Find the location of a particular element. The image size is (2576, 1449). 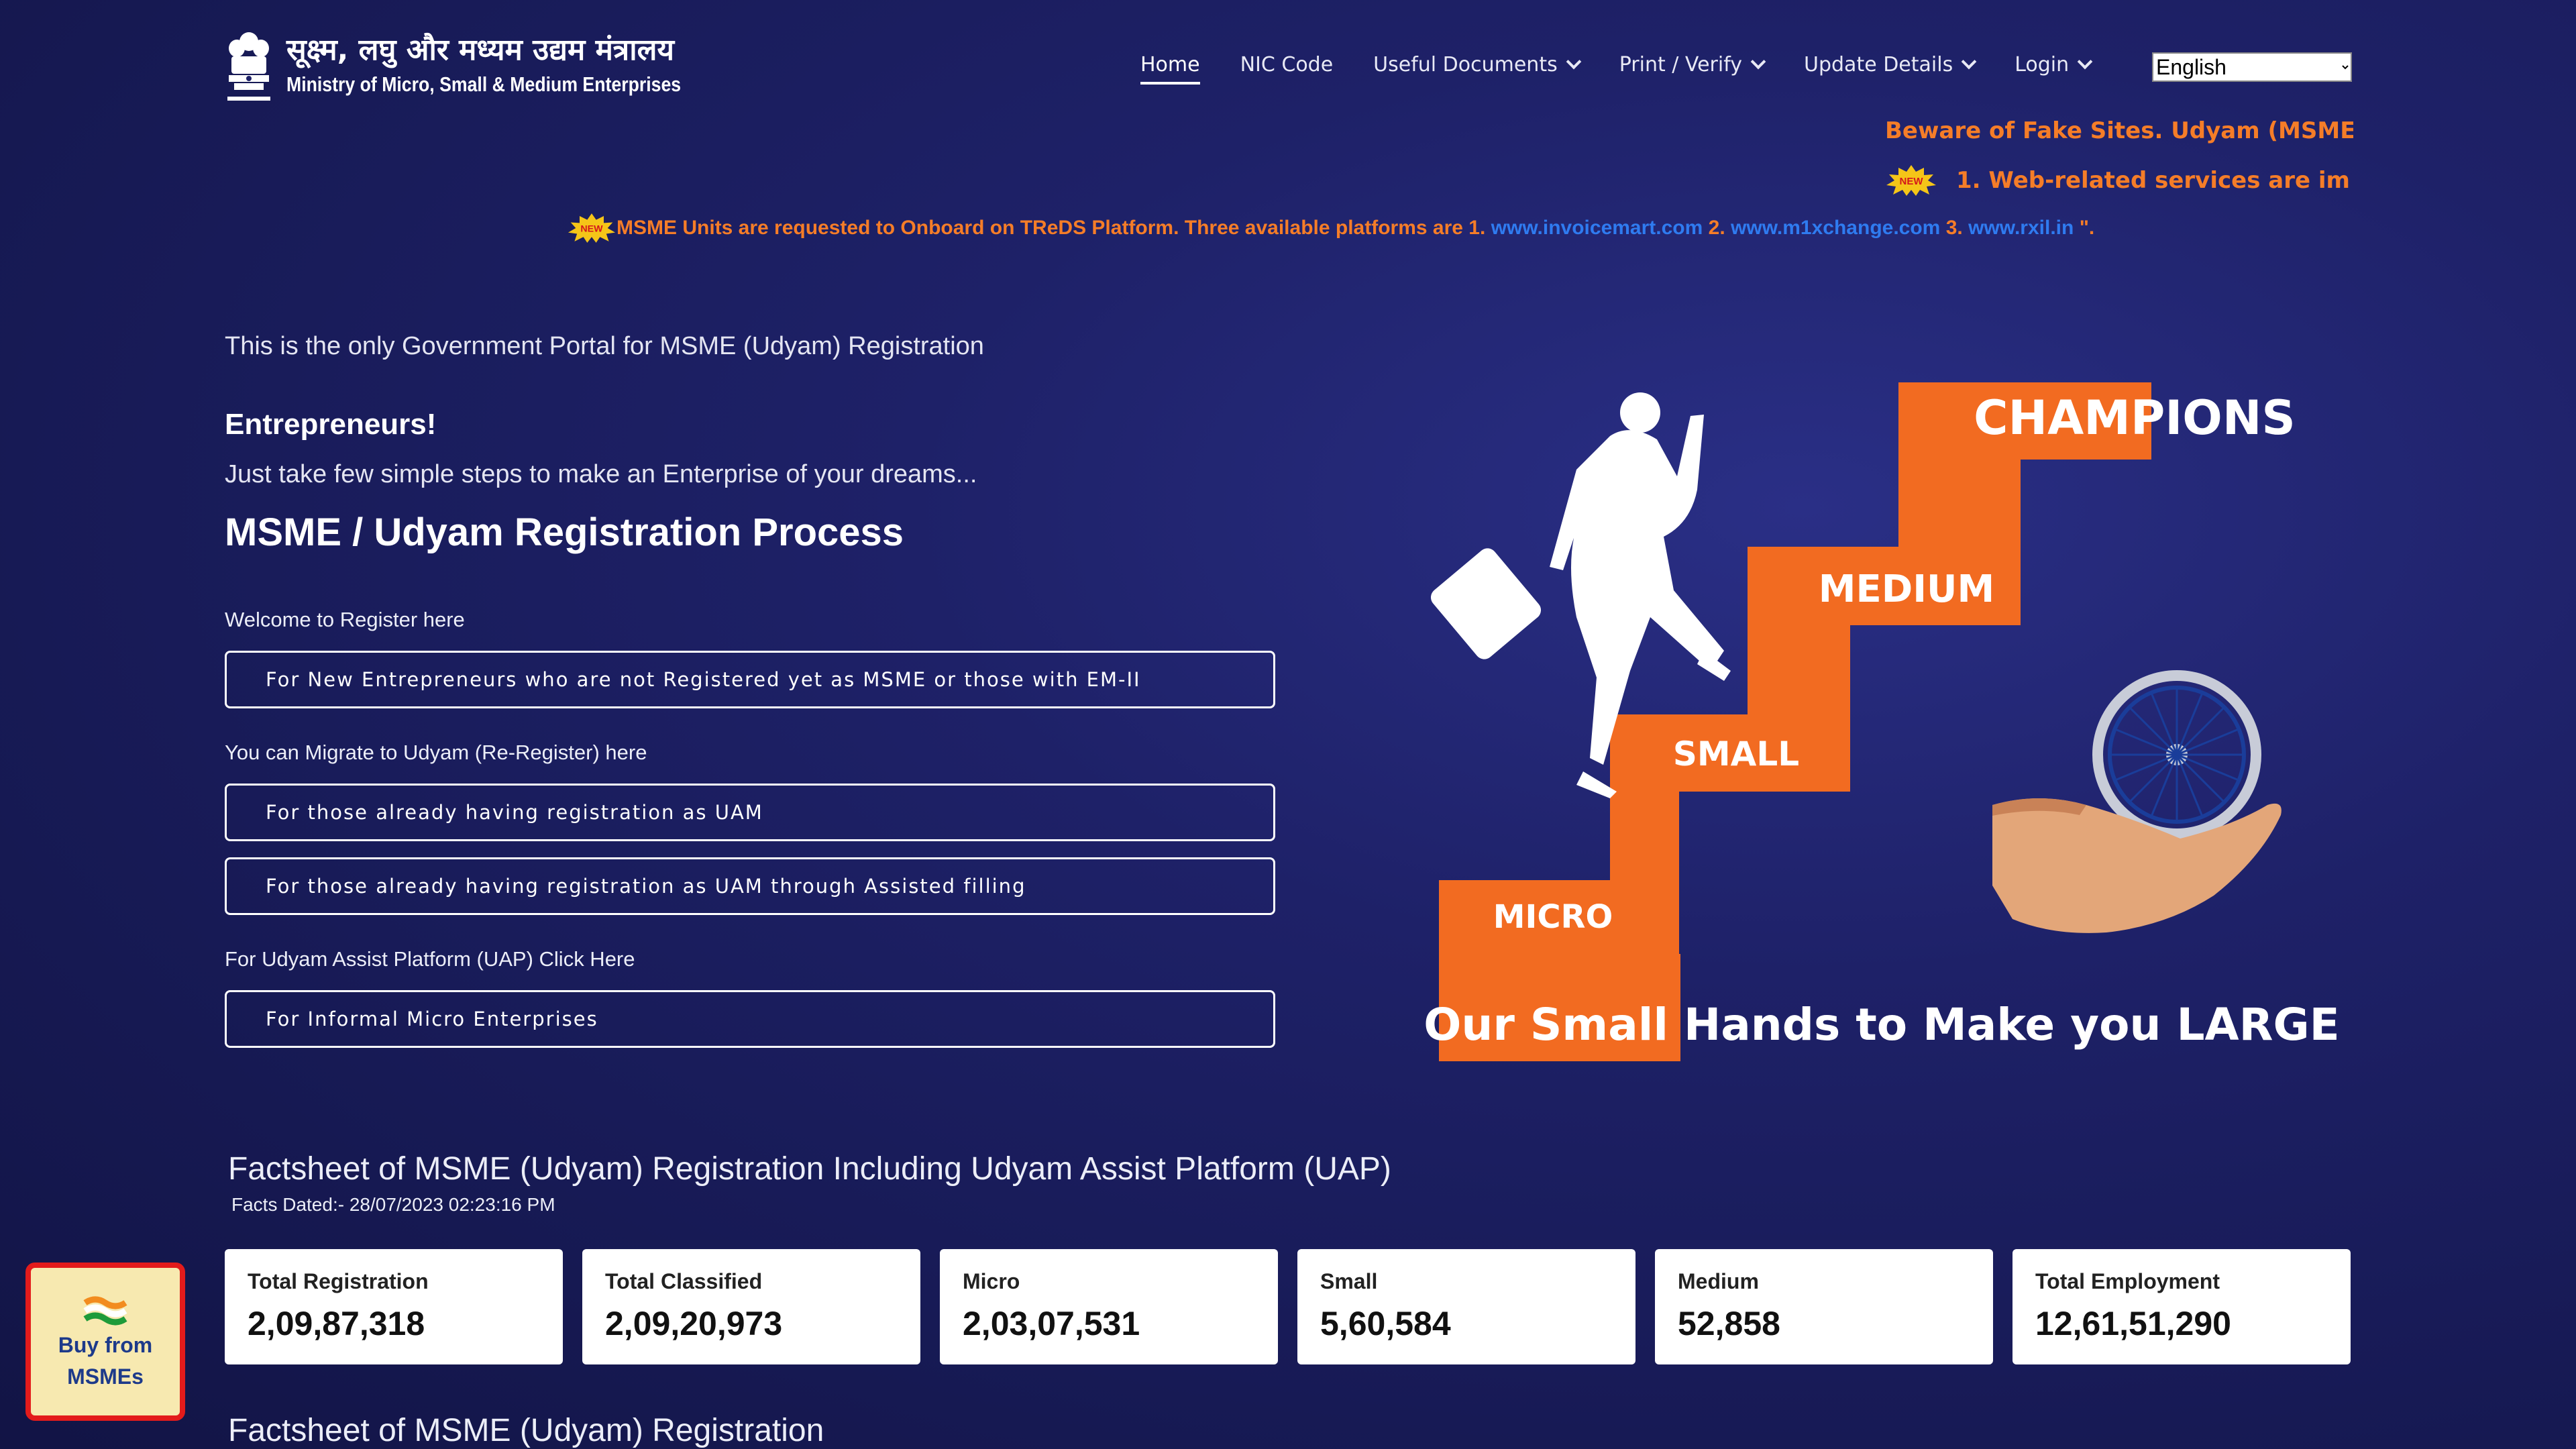

step-micro: MICRO is located at coordinates (1553, 917).